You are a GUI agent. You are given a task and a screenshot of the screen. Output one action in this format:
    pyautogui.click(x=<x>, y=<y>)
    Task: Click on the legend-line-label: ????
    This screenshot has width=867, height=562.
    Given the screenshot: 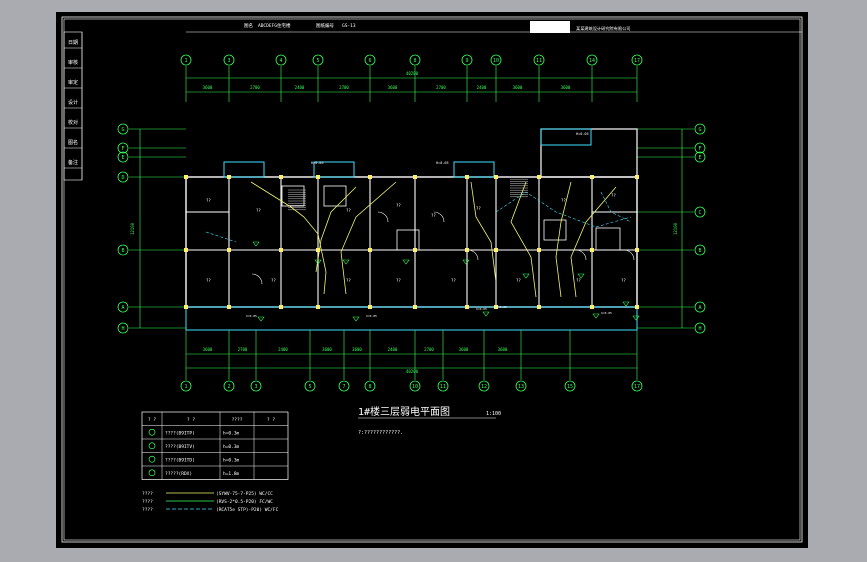 What is the action you would take?
    pyautogui.click(x=147, y=510)
    